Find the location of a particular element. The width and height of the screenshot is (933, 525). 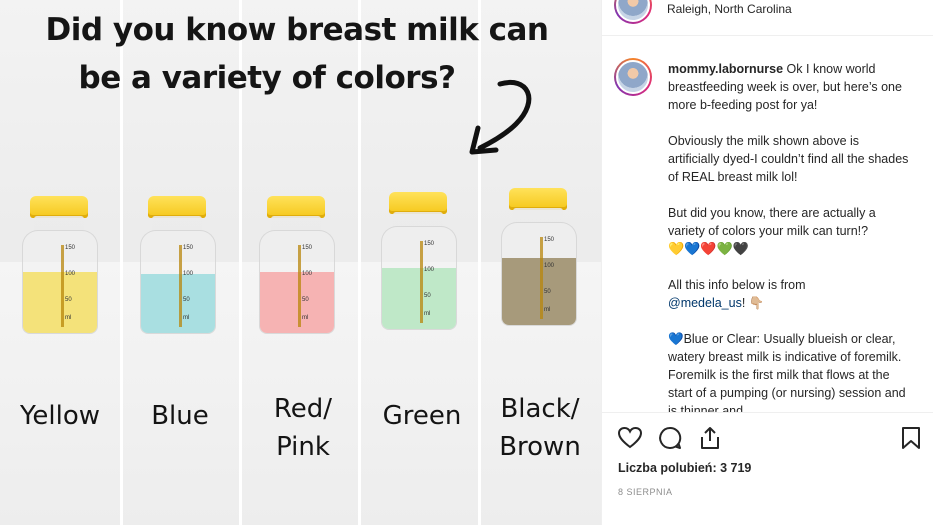

color-label-green: Green is located at coordinates (422, 416).